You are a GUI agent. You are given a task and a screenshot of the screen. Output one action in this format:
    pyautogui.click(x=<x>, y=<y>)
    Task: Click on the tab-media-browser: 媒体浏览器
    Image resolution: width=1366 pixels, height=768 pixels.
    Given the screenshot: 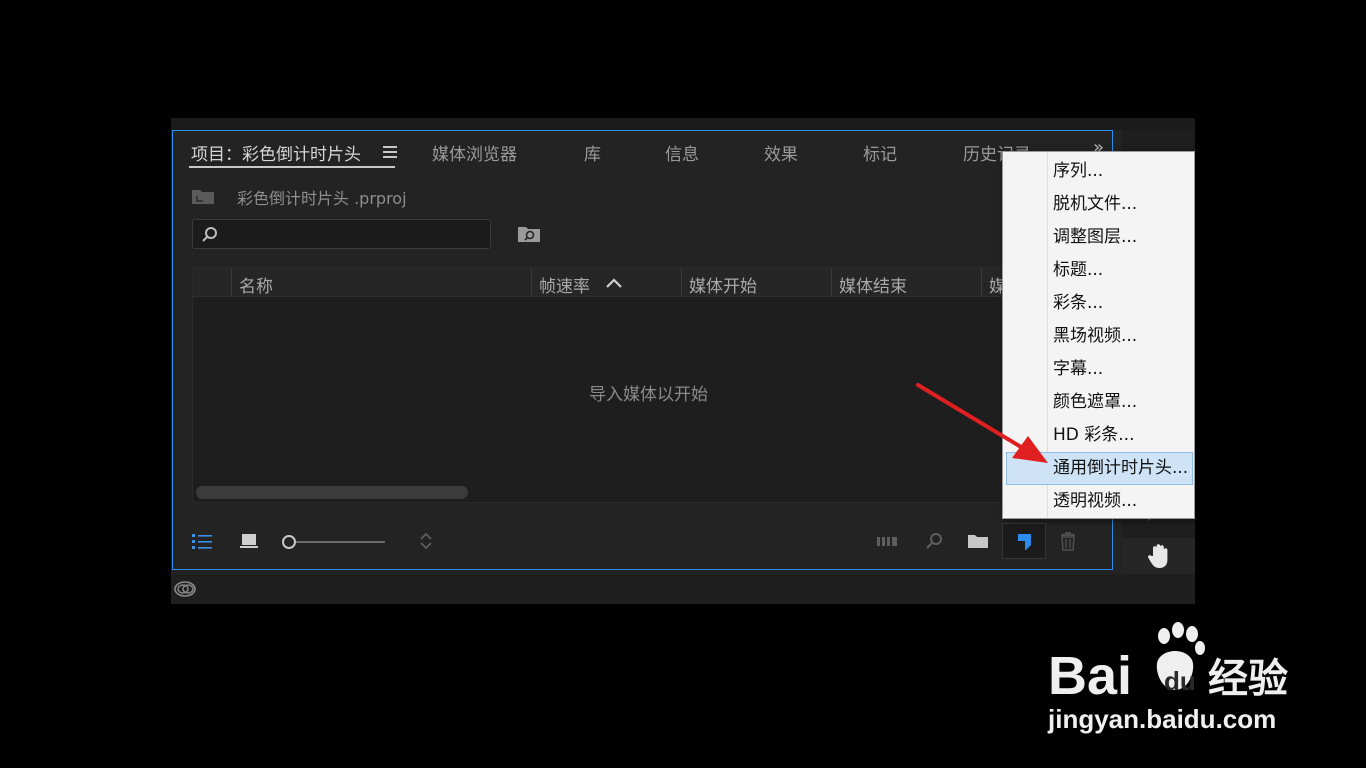 What is the action you would take?
    pyautogui.click(x=474, y=152)
    